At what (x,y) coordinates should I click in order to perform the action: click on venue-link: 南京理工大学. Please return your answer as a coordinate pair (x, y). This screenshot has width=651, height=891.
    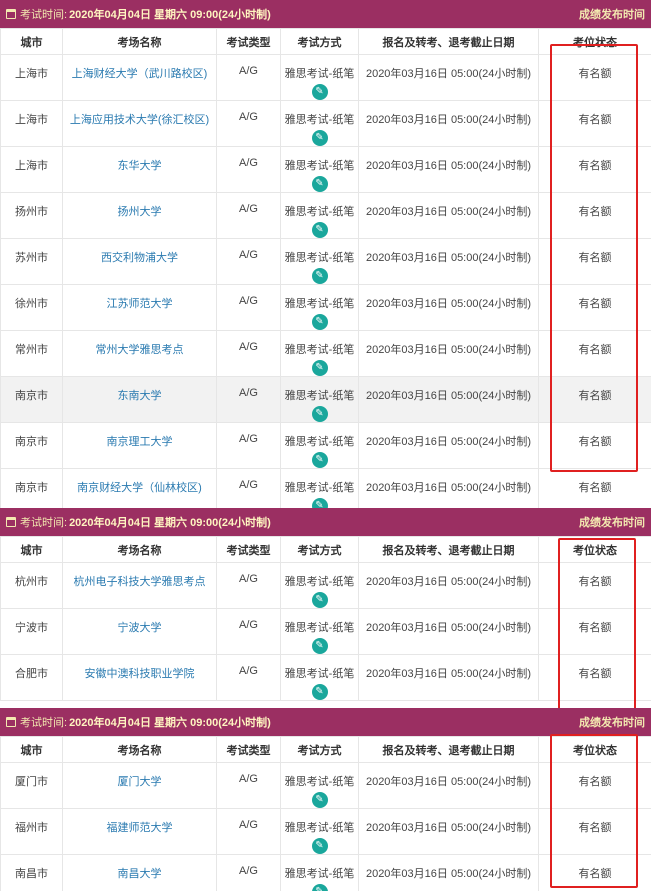
    Looking at the image, I should click on (140, 442).